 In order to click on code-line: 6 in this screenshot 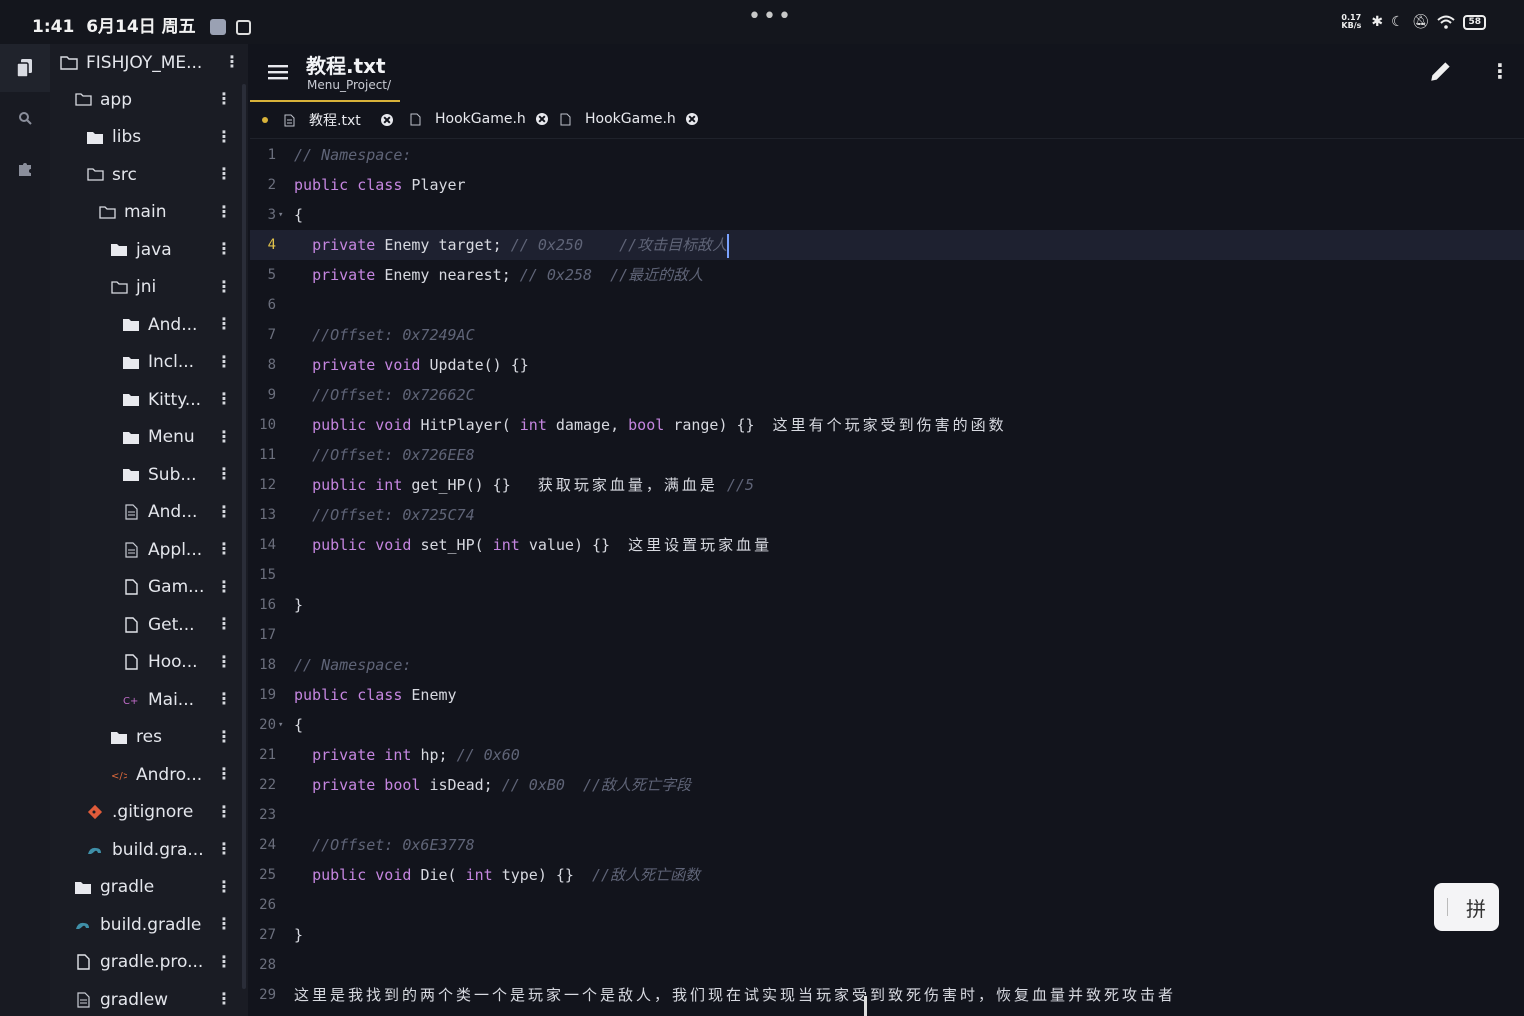, I will do `click(887, 305)`.